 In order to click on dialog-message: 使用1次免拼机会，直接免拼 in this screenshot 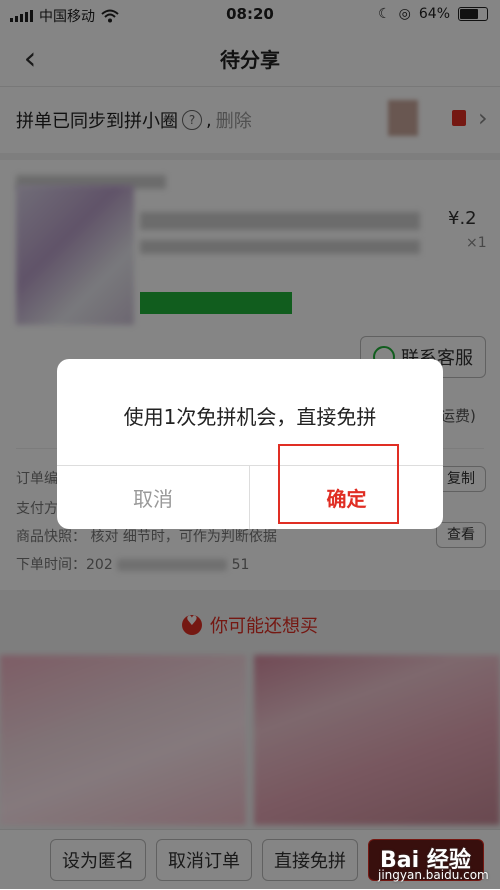, I will do `click(250, 417)`.